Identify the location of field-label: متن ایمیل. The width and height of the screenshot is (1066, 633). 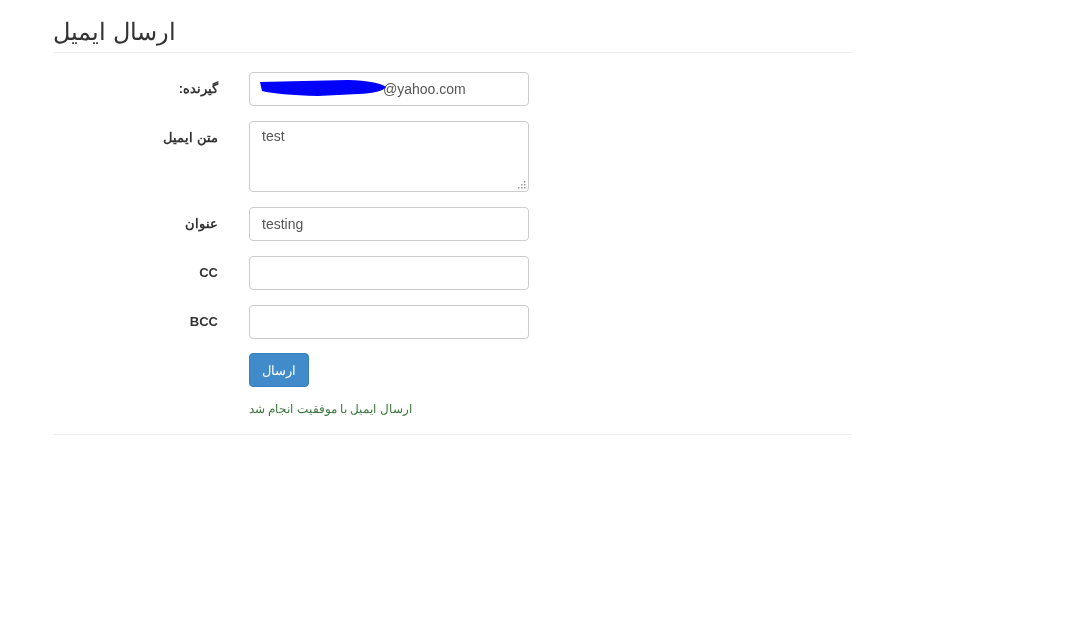
(190, 137).